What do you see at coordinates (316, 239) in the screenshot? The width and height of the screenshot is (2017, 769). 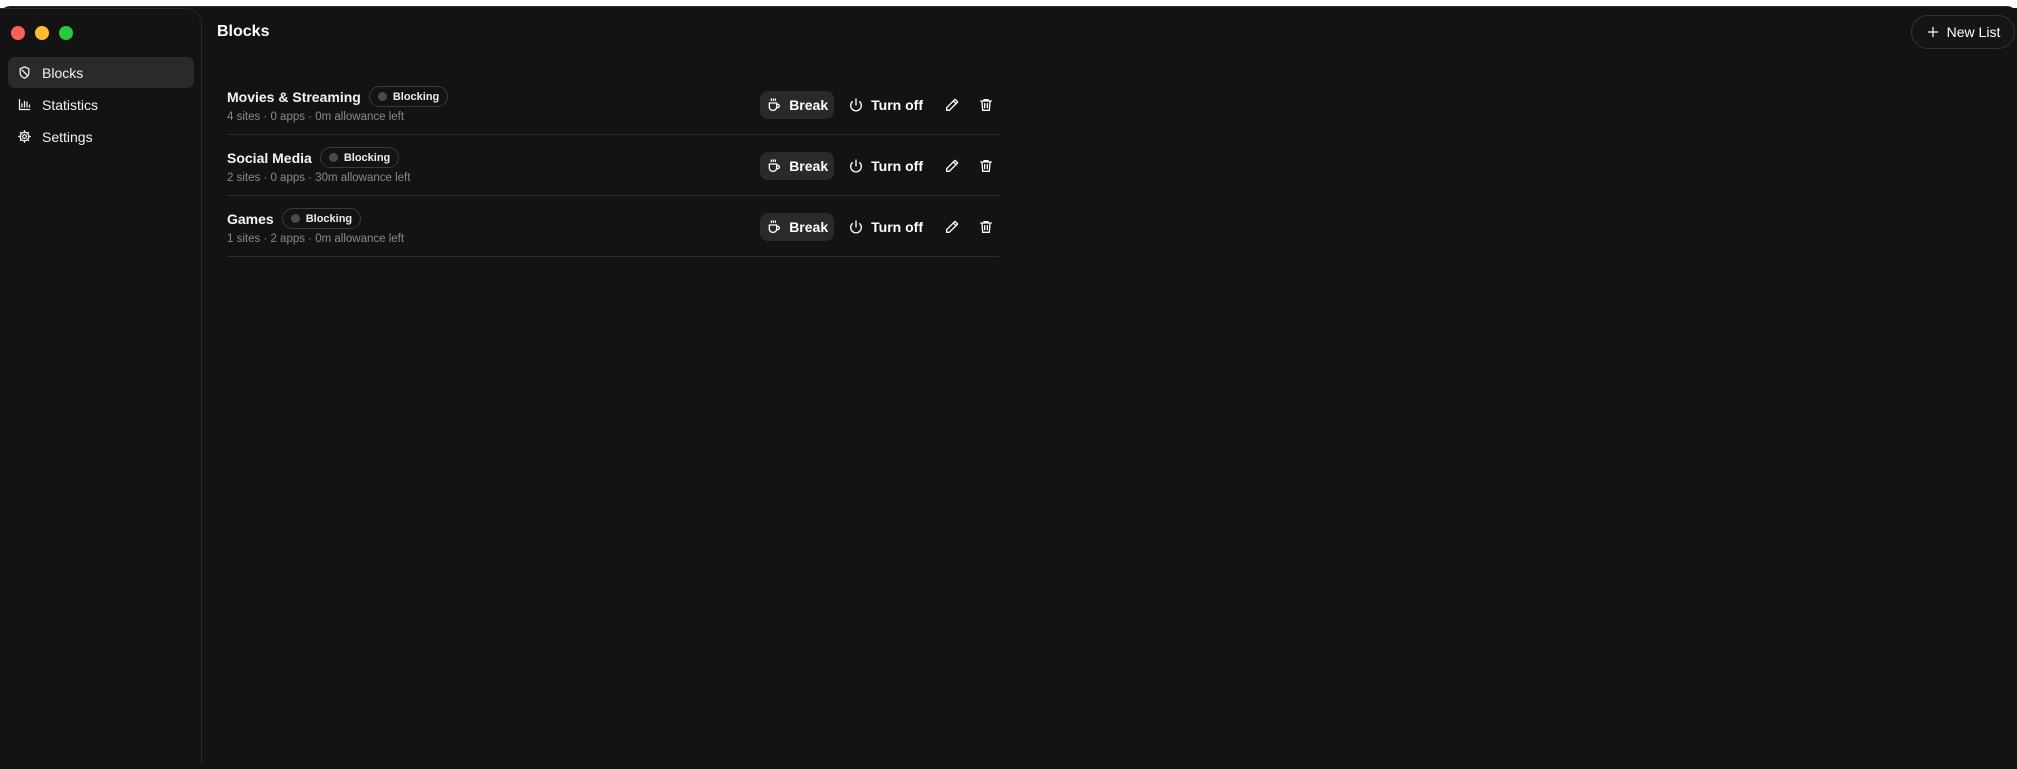 I see `block-list-meta: 1 sites · 2 apps · 0m allowance left` at bounding box center [316, 239].